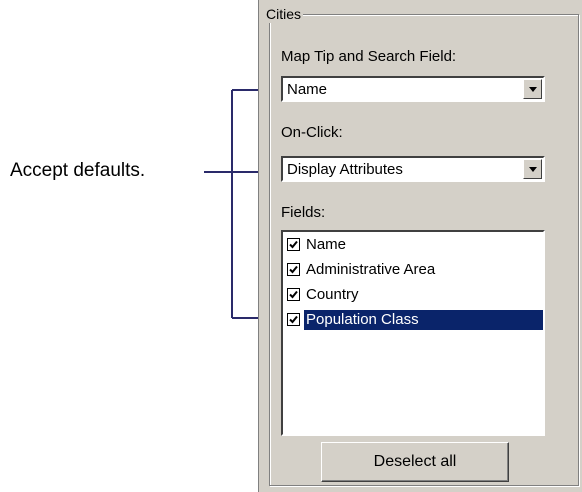 This screenshot has width=582, height=492. I want to click on list-item-selected: Population Class, so click(413, 319).